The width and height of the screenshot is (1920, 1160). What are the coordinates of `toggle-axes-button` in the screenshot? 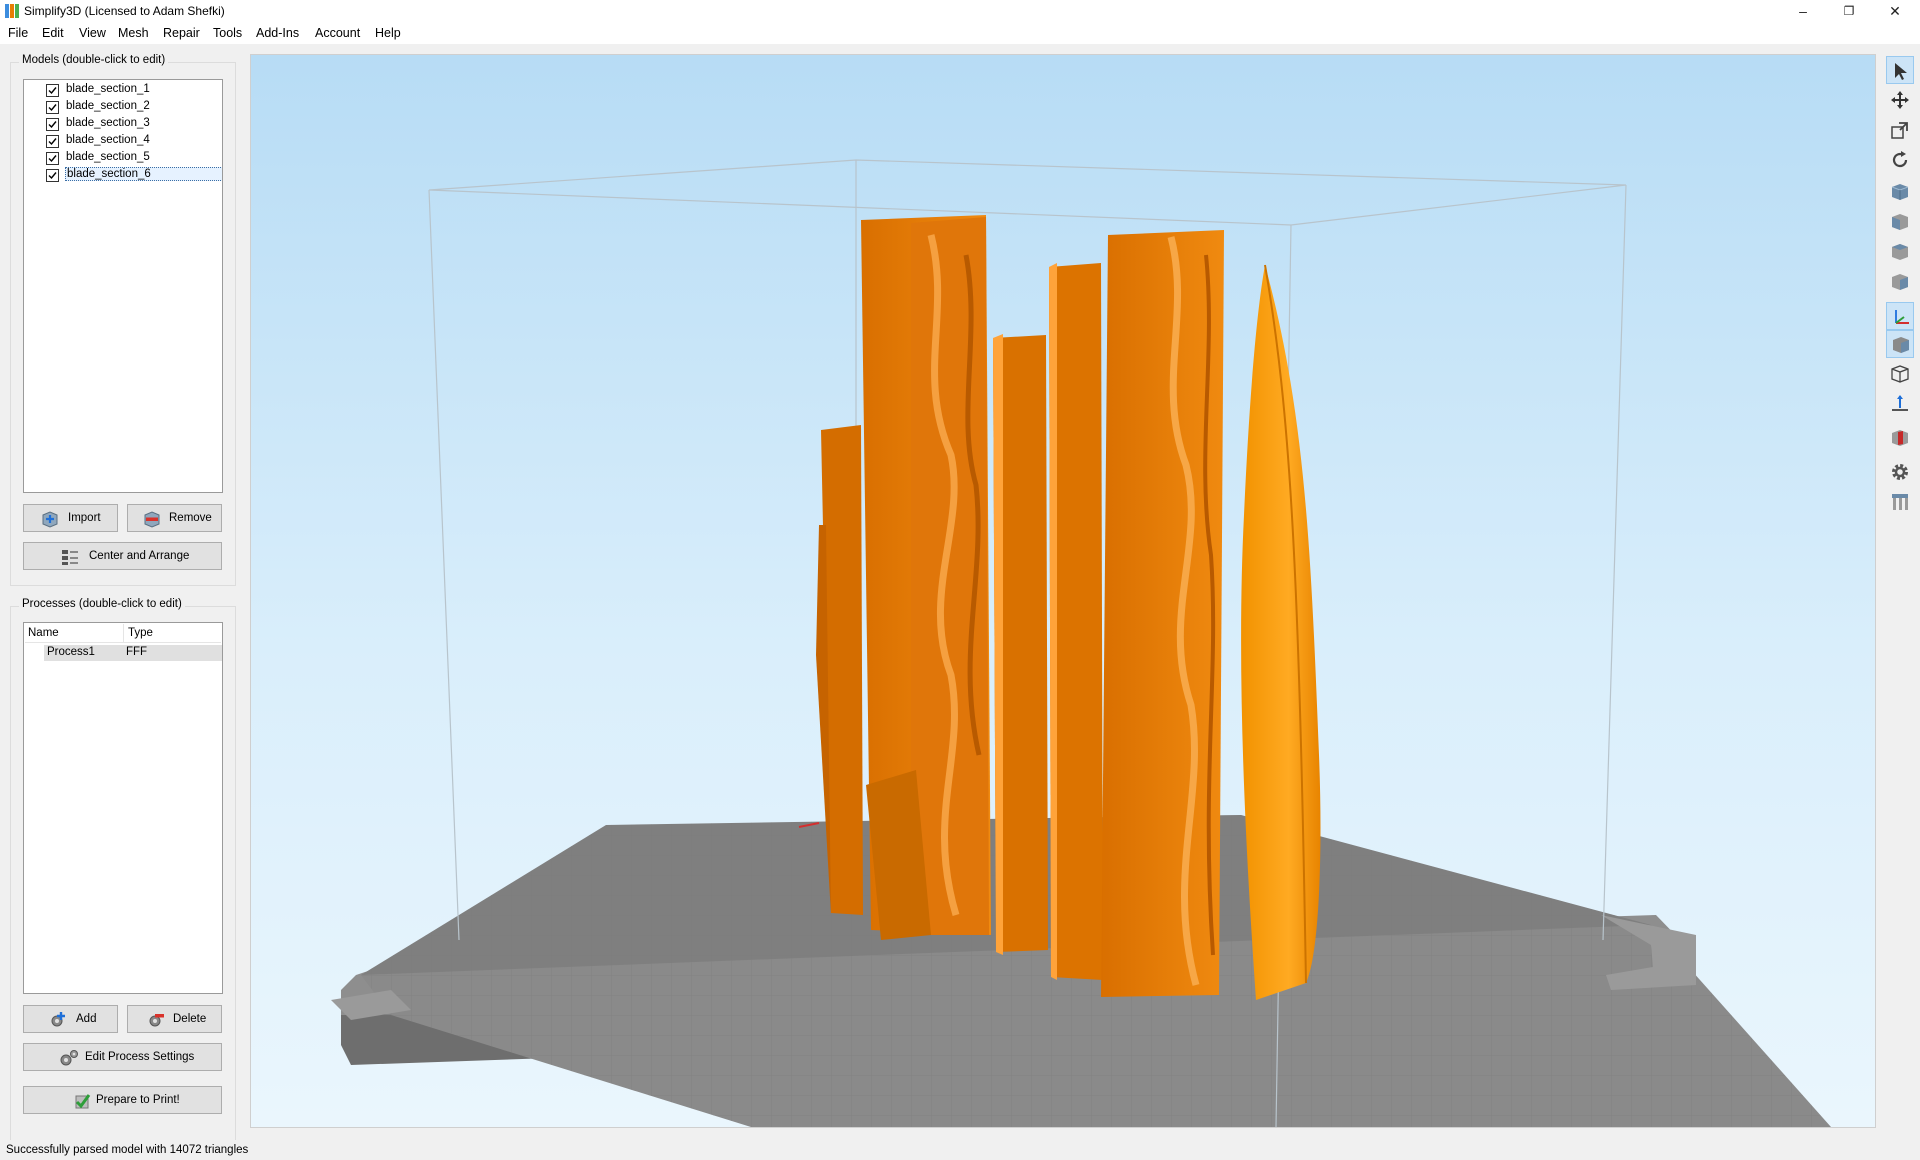 It's located at (1900, 316).